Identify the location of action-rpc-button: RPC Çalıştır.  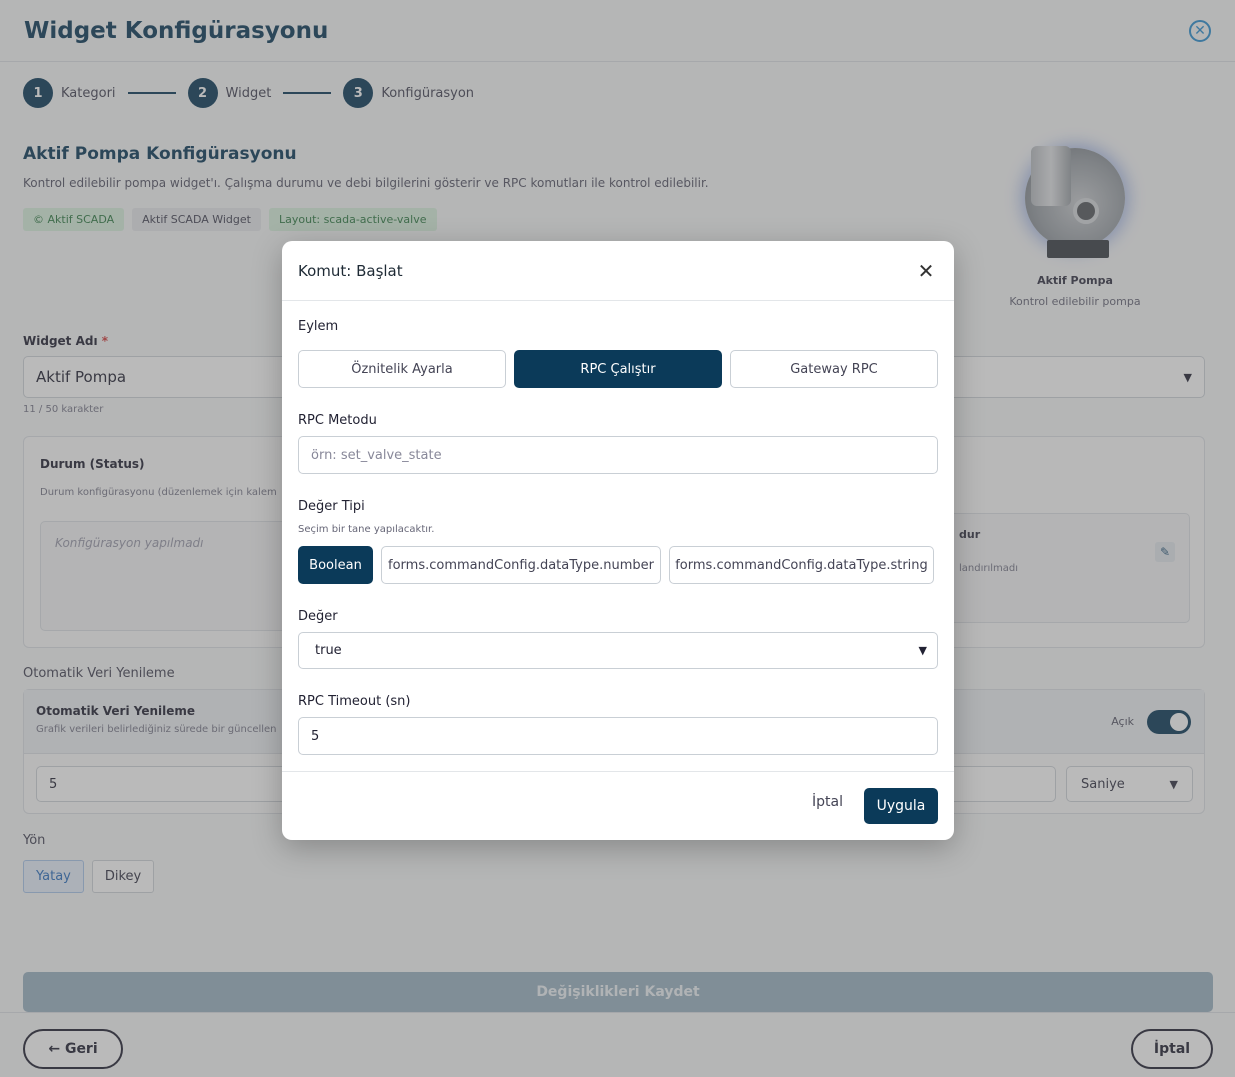
(618, 369).